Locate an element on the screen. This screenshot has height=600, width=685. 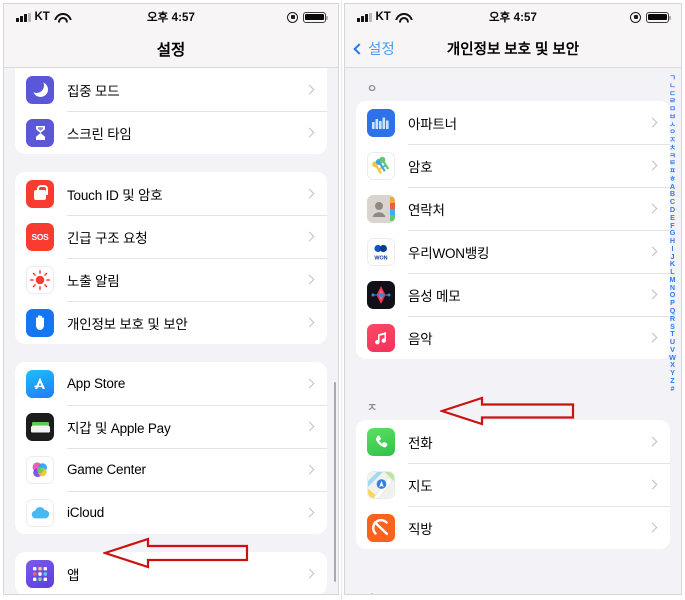
list-item-music: 음악 is located at coordinates (513, 337).